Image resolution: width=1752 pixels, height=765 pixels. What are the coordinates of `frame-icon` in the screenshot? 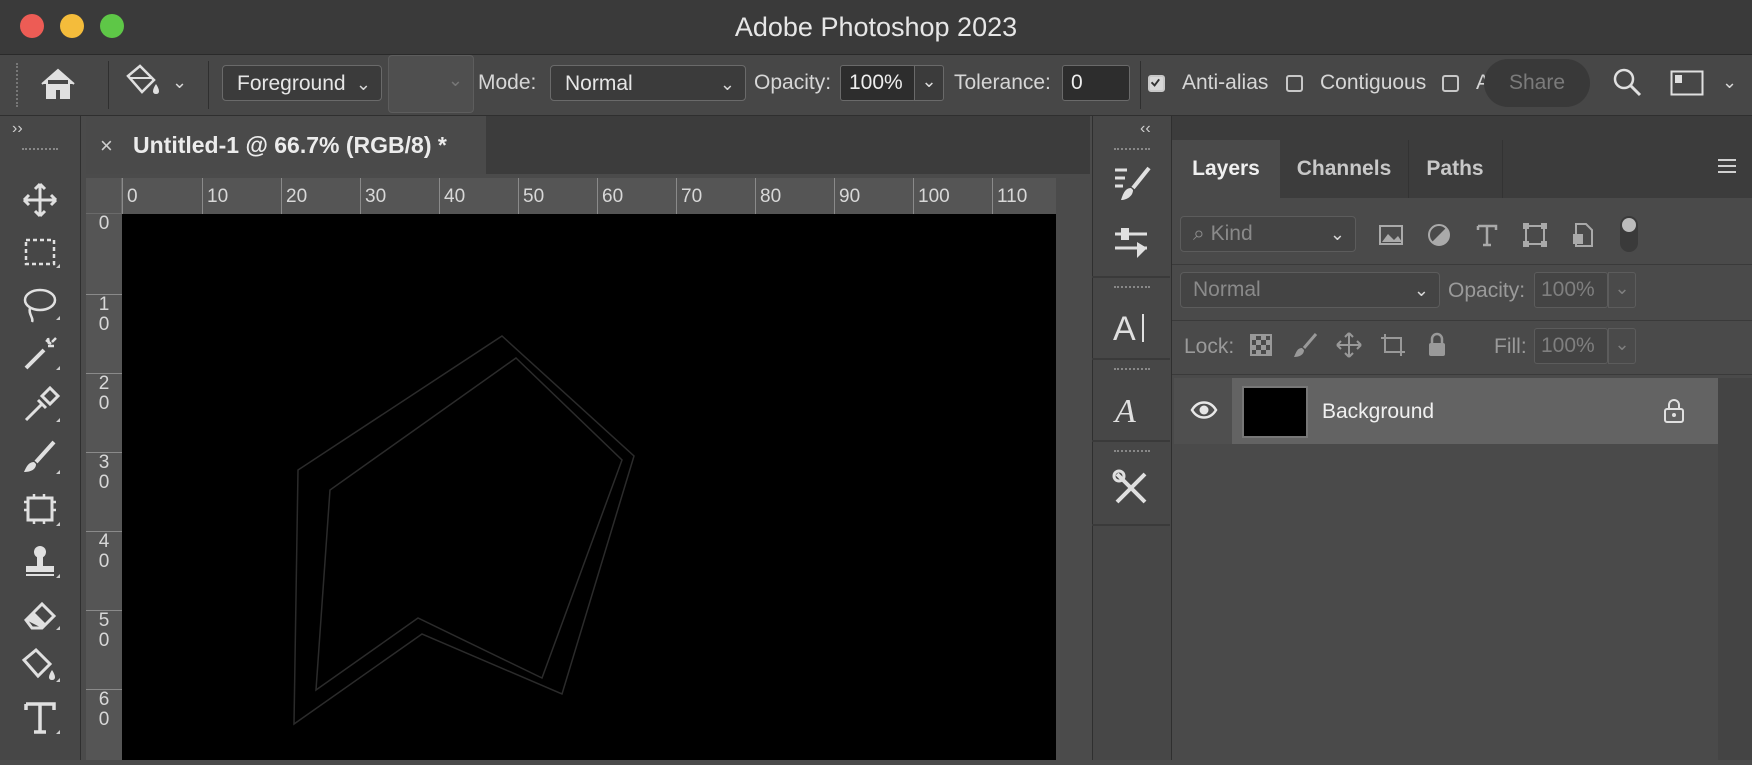 It's located at (40, 510).